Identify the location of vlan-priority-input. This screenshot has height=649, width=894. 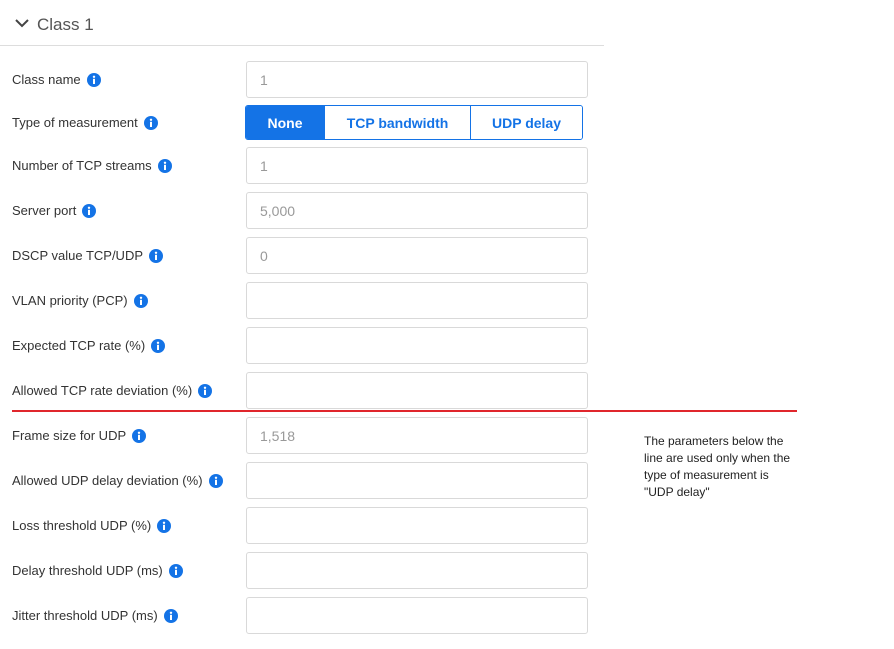
(417, 300).